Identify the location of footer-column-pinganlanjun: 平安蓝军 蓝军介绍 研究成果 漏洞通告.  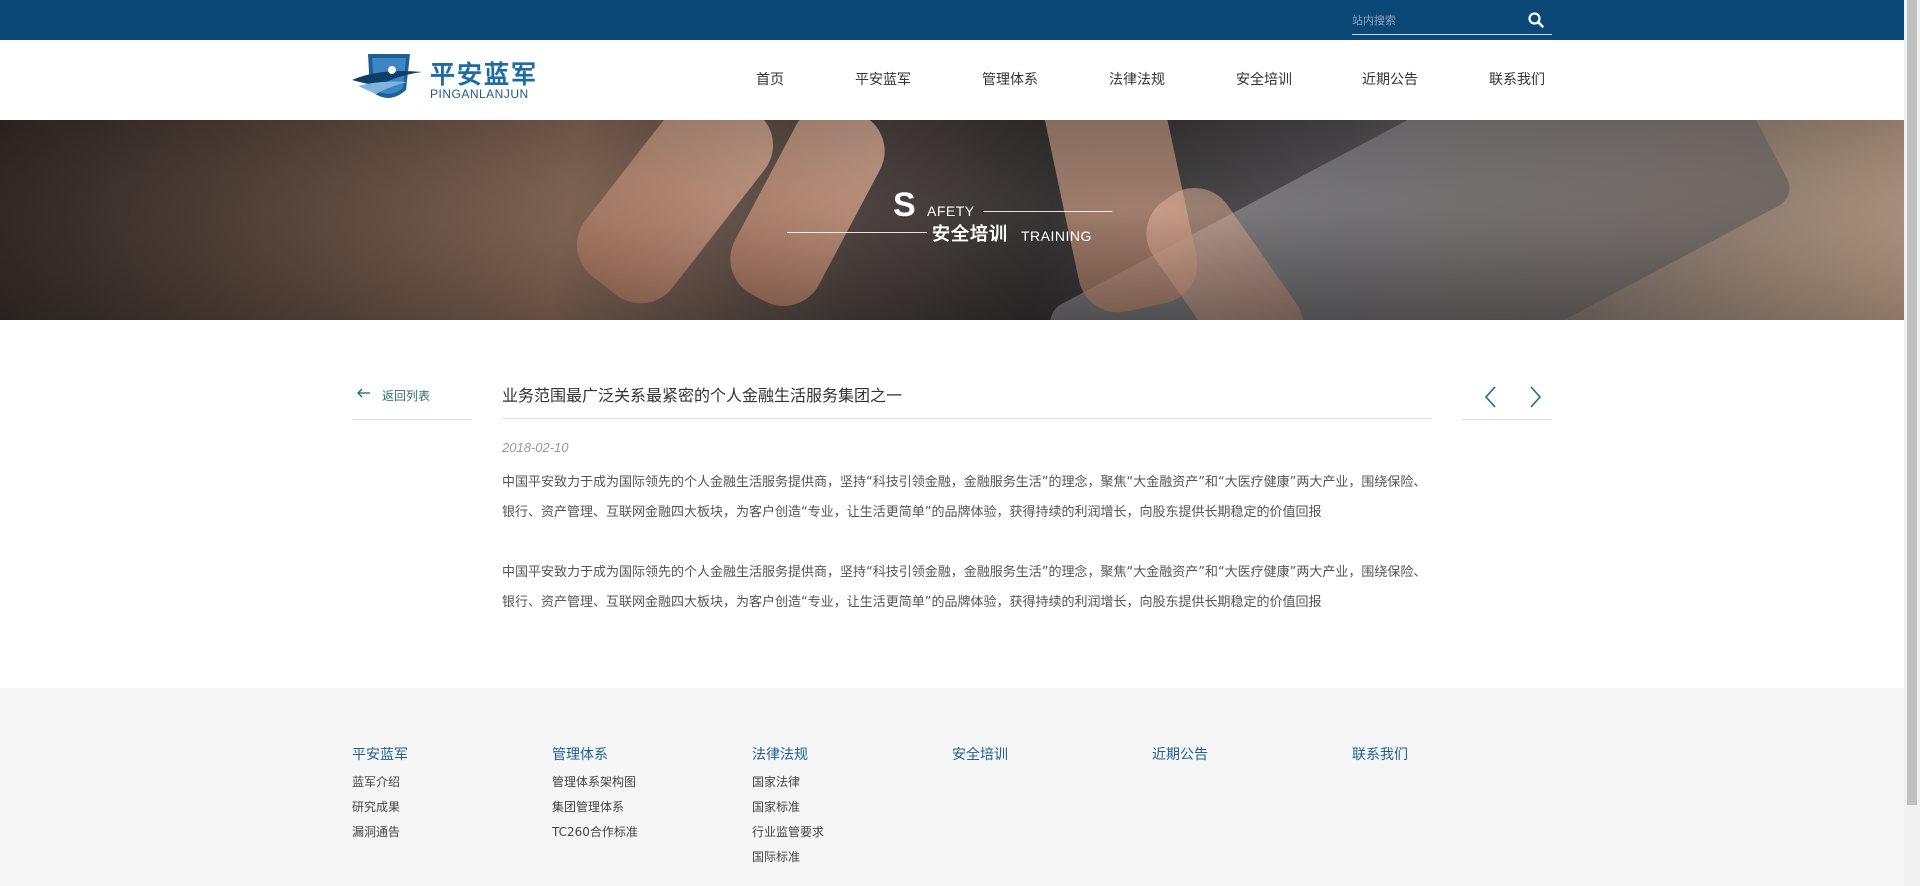
(380, 794).